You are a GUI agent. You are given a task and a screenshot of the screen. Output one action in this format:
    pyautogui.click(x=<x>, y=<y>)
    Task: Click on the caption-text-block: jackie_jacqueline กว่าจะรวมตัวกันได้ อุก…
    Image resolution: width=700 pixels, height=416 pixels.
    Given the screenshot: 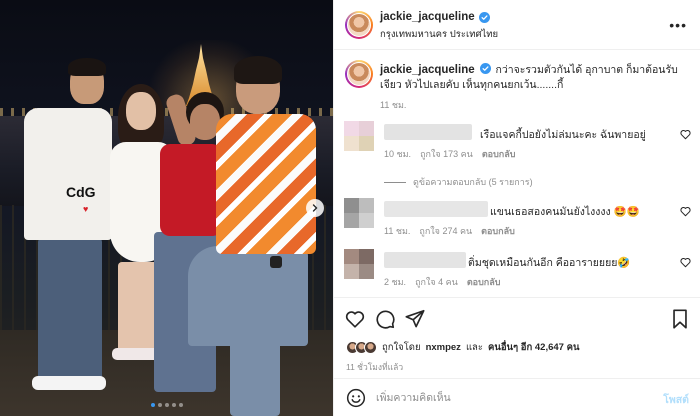 What is the action you would take?
    pyautogui.click(x=535, y=78)
    